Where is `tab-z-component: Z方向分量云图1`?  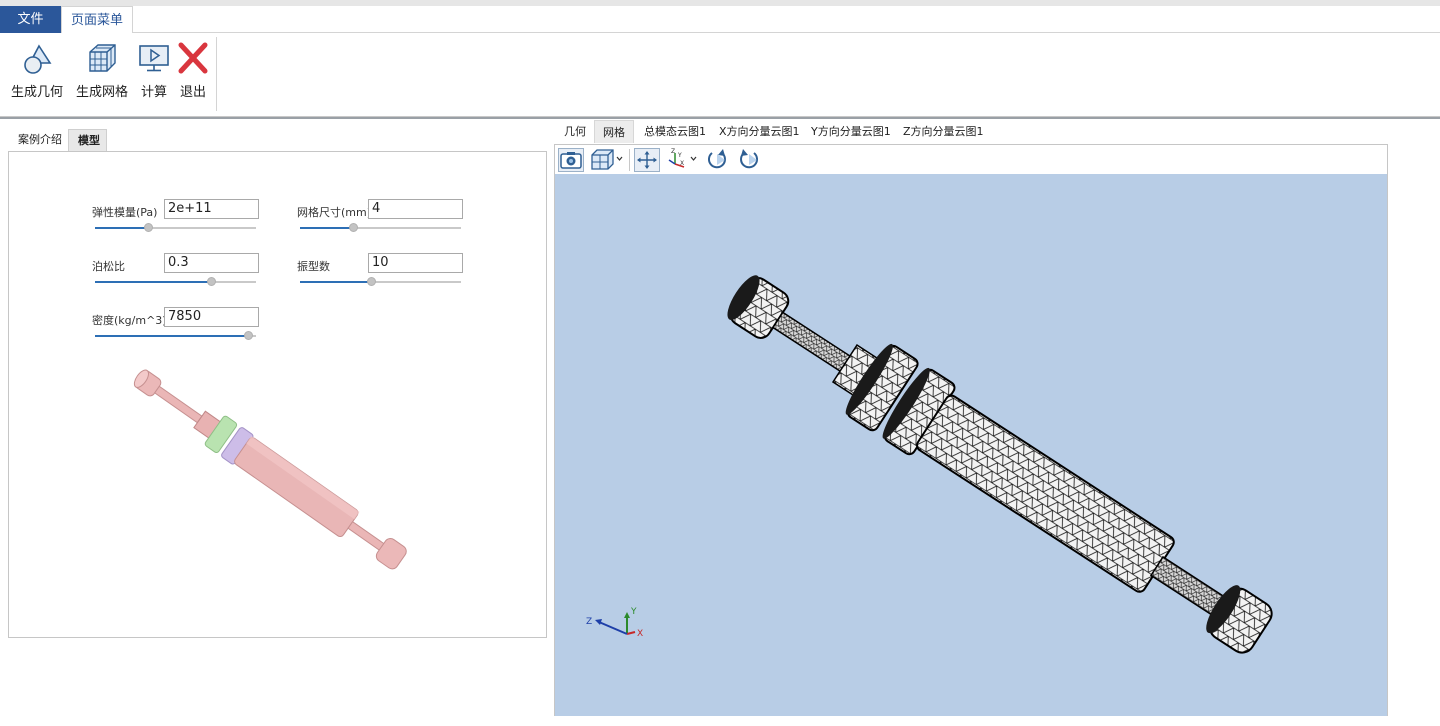 tab-z-component: Z方向分量云图1 is located at coordinates (943, 131).